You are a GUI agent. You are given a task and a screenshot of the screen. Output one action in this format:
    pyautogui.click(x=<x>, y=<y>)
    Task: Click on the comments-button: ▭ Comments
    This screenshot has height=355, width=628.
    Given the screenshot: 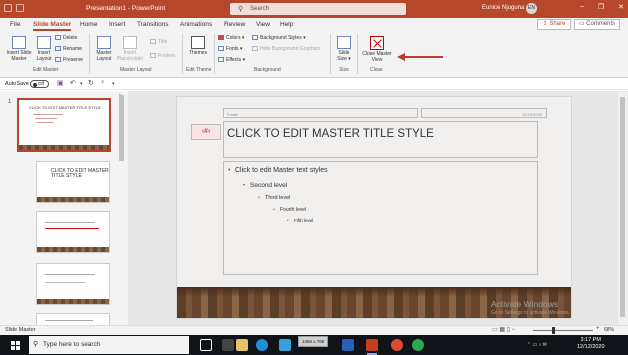 What is the action you would take?
    pyautogui.click(x=597, y=24)
    